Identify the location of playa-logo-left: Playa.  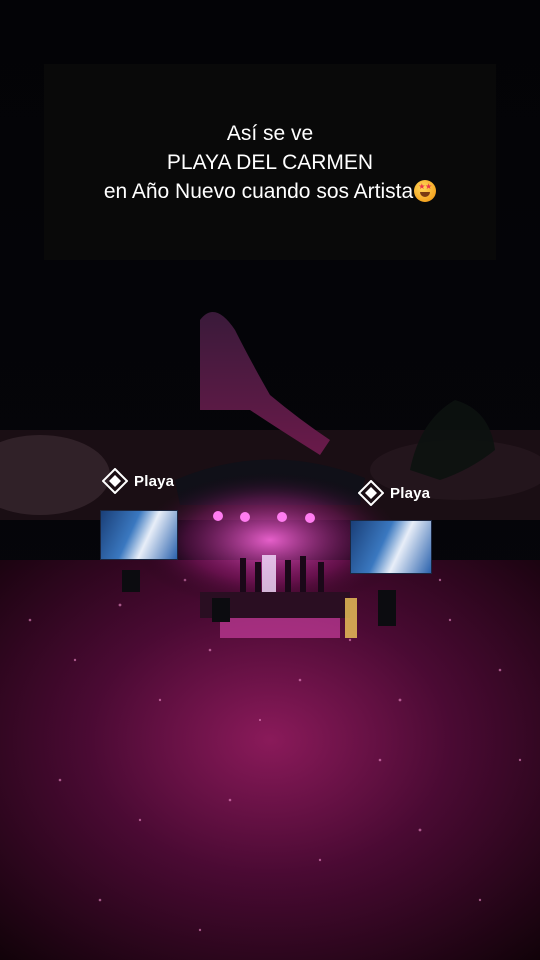
(138, 481).